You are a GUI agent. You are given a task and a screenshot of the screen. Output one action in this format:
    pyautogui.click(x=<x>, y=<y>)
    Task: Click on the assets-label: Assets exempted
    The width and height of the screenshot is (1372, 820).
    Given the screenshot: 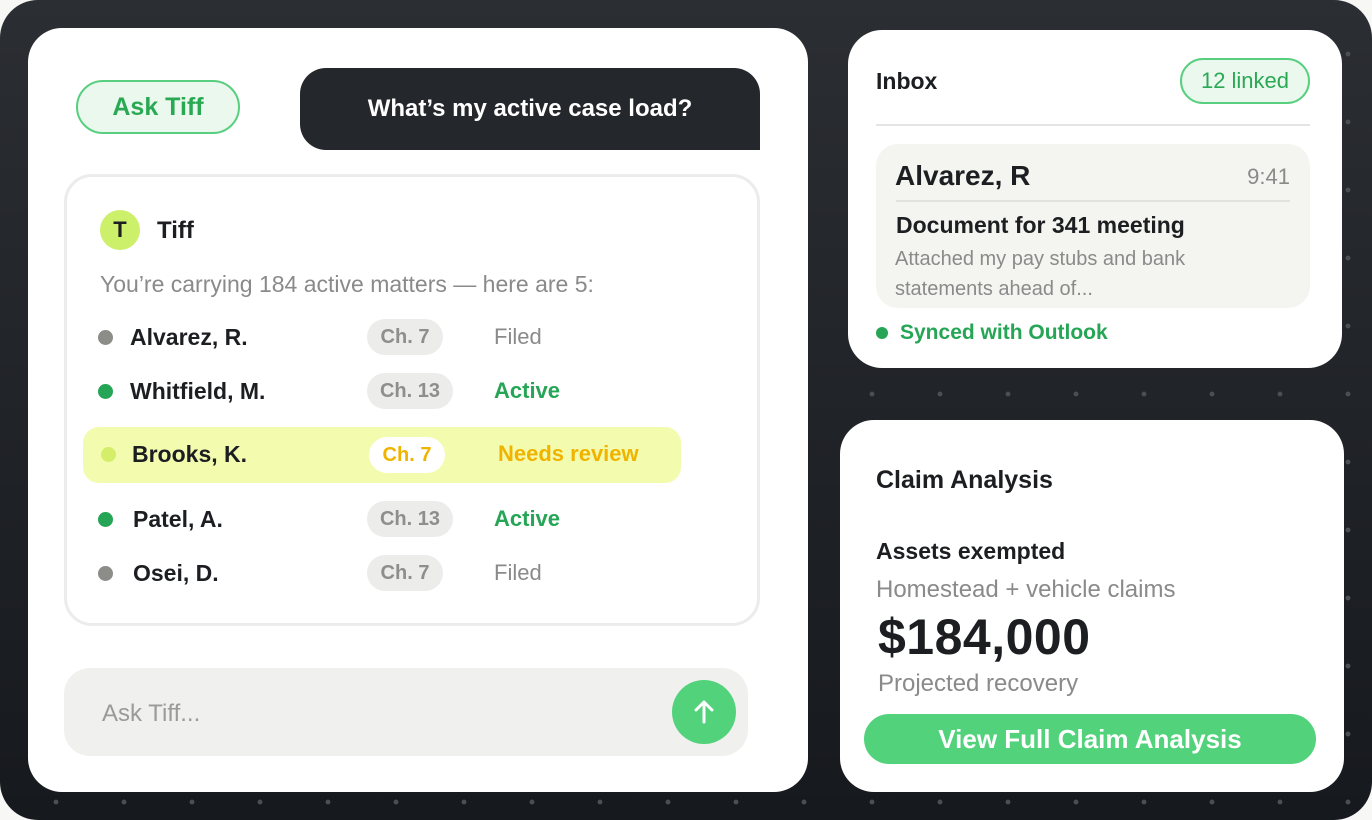 What is the action you would take?
    pyautogui.click(x=971, y=551)
    